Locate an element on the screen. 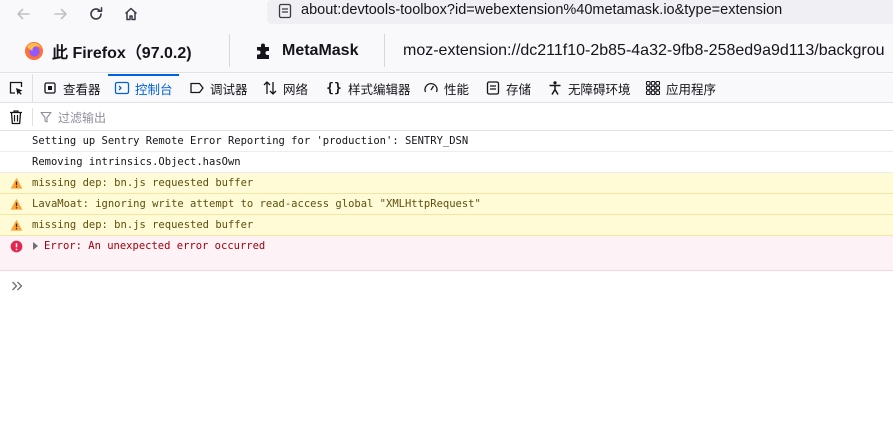 The width and height of the screenshot is (893, 441). tab-debugger: 调试器 is located at coordinates (218, 88).